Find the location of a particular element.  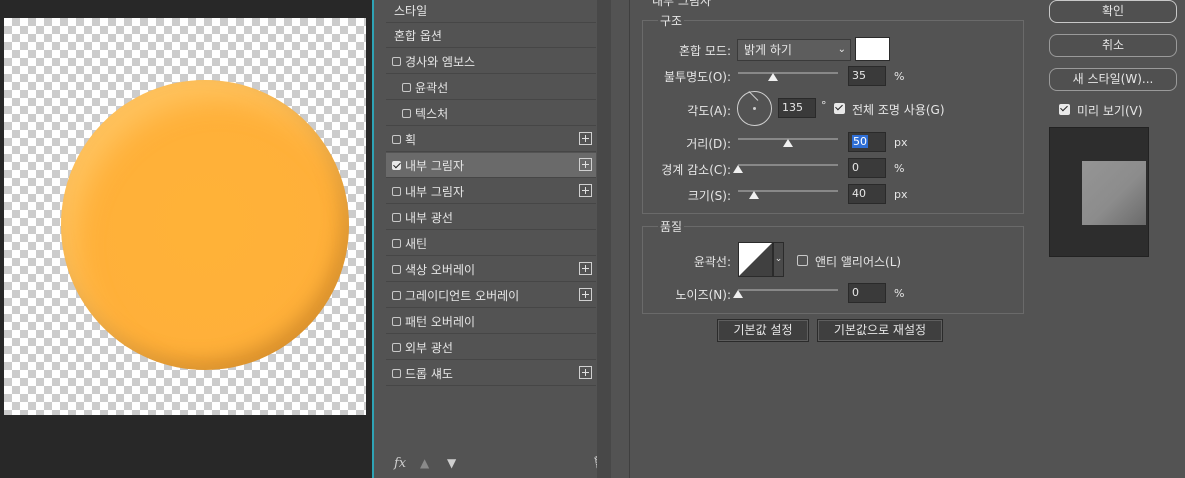

style-item-inner-glow: 내부 광선 is located at coordinates (491, 217).